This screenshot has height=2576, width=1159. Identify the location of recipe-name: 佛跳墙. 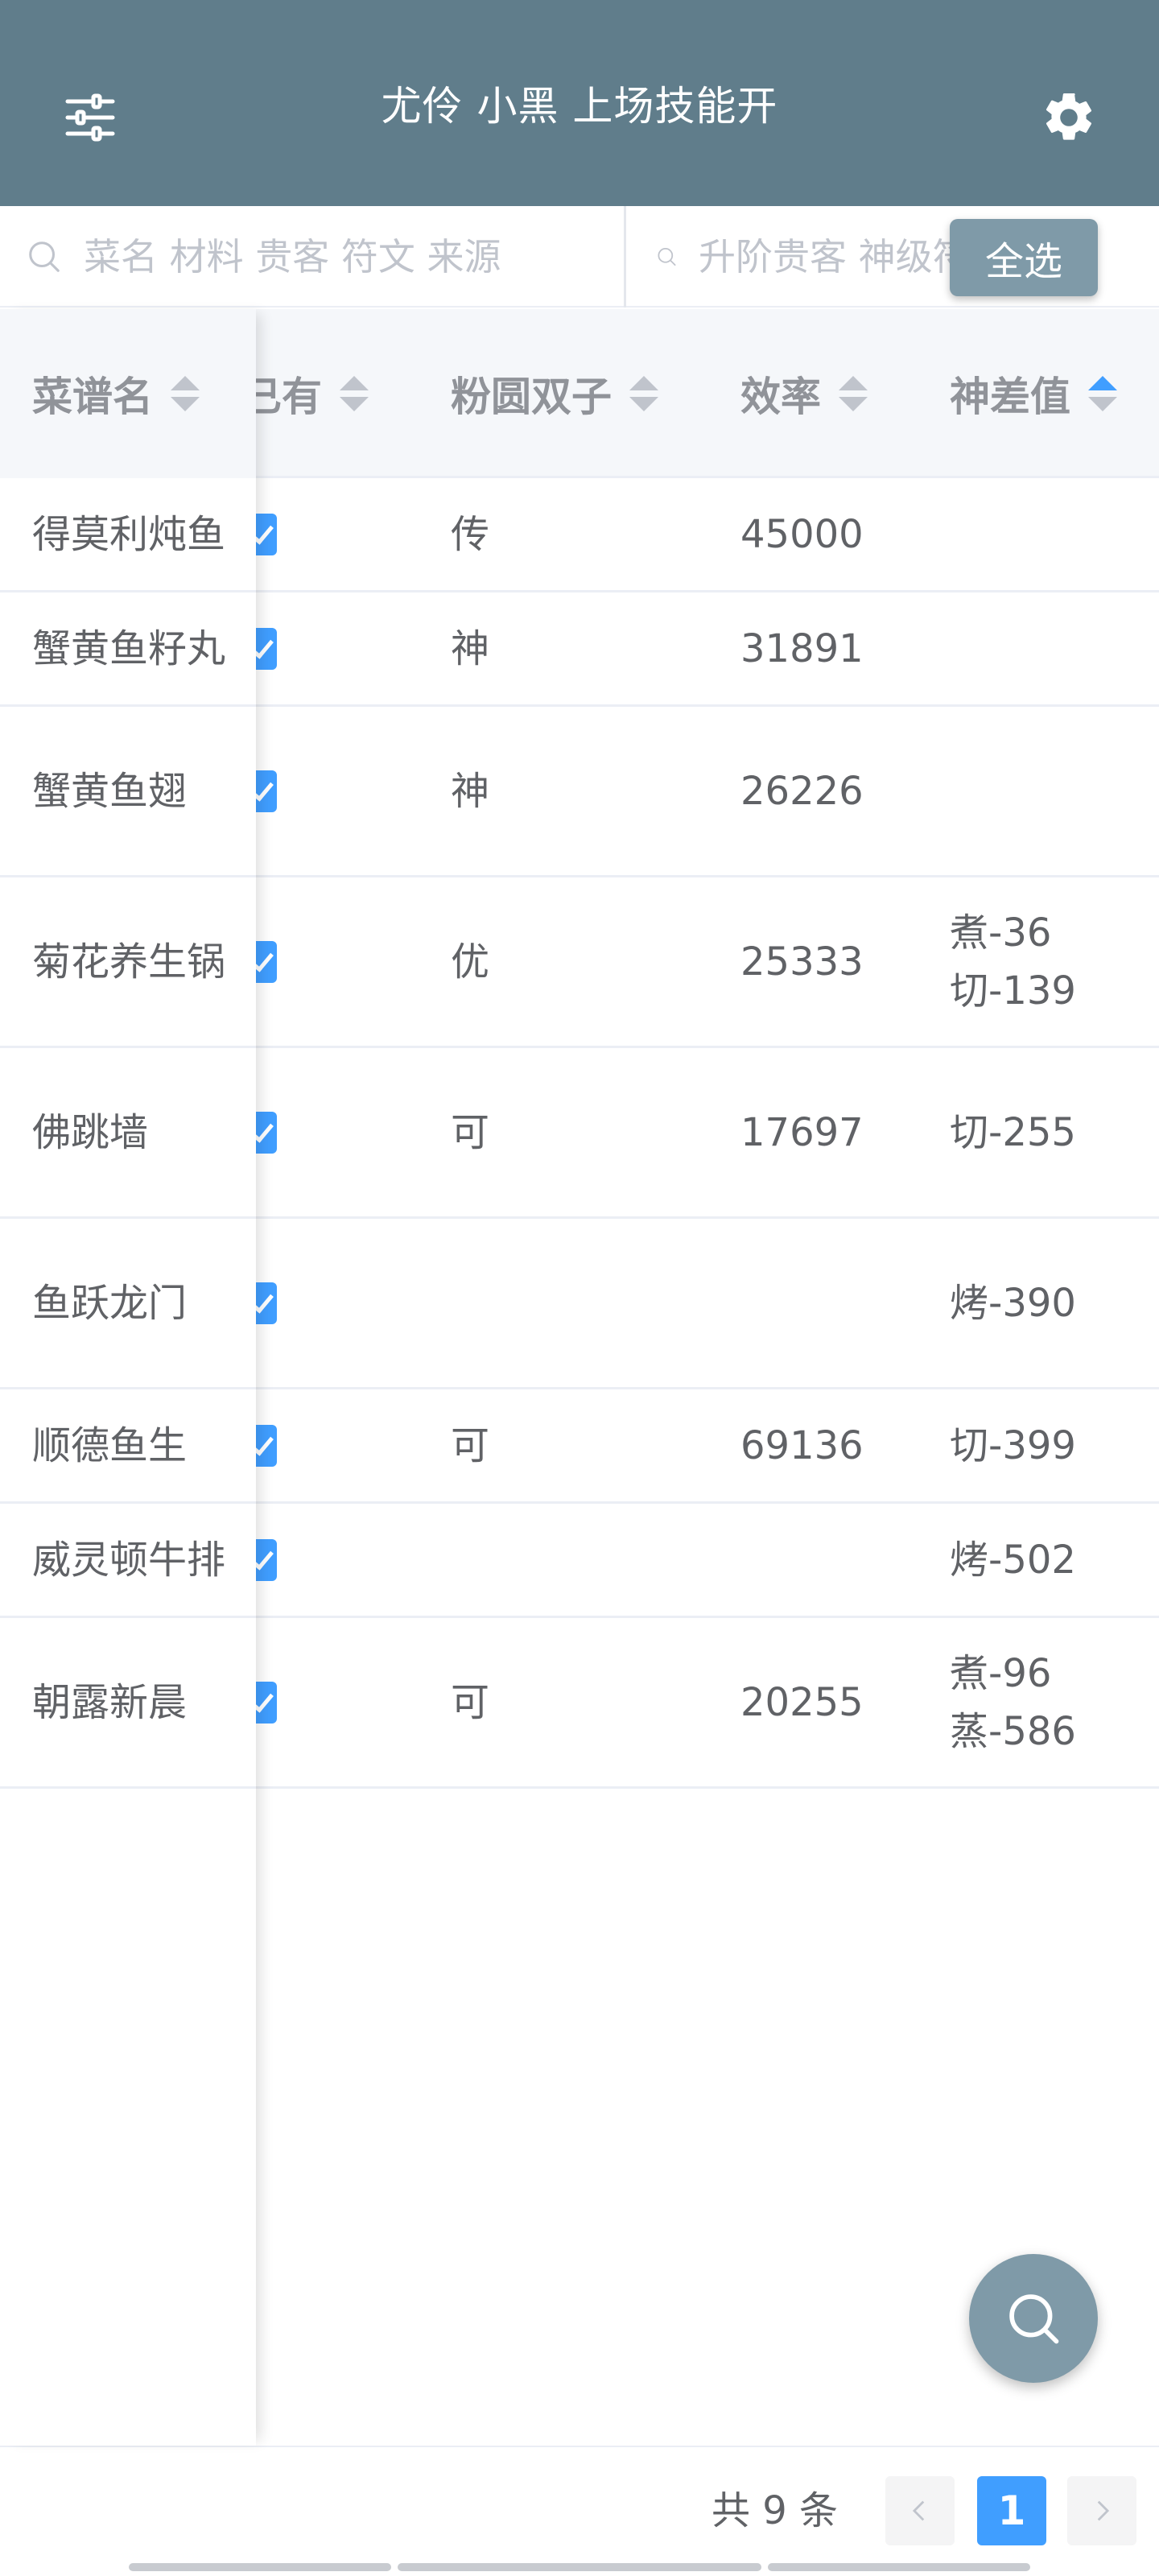
(90, 1132).